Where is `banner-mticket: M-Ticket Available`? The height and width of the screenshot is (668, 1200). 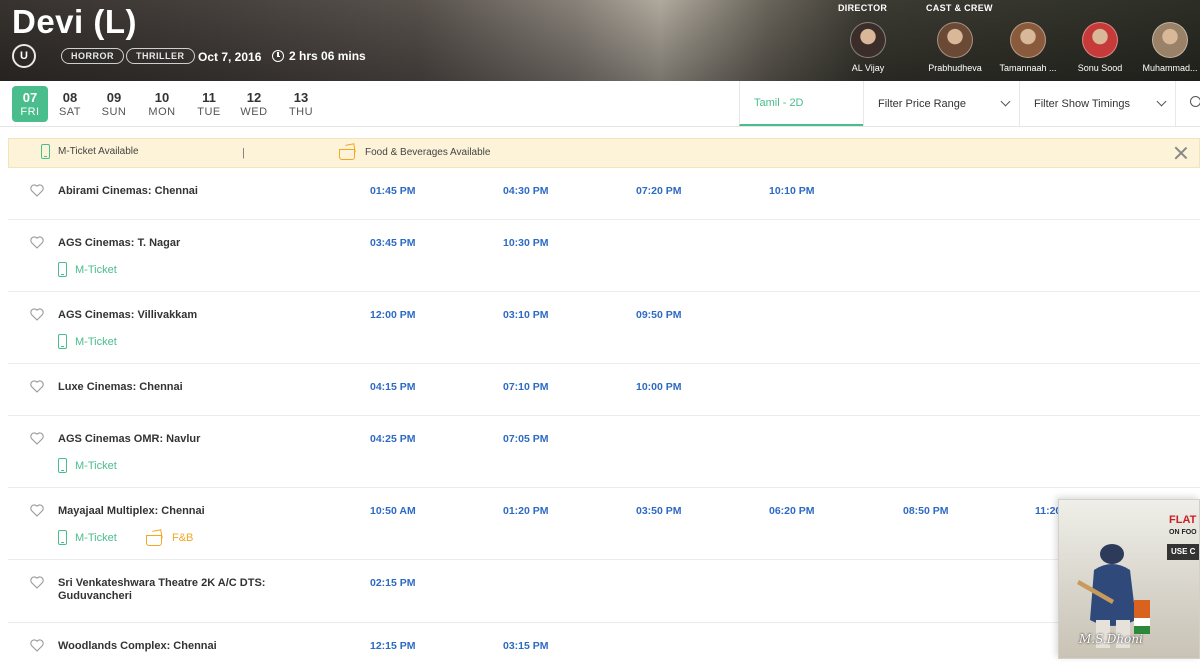
banner-mticket: M-Ticket Available is located at coordinates (90, 151).